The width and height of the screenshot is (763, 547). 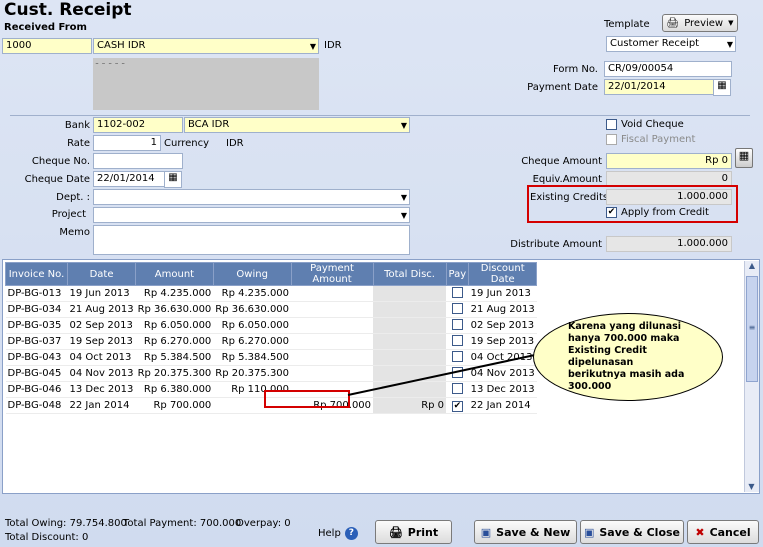 What do you see at coordinates (174, 341) in the screenshot?
I see `amount-cell: Rp 6.270.000` at bounding box center [174, 341].